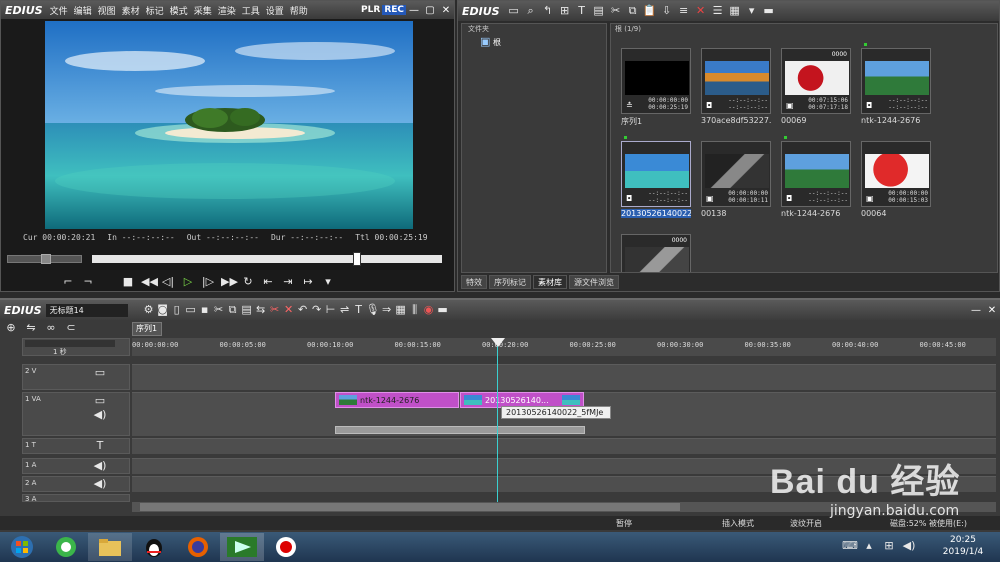 Image resolution: width=1000 pixels, height=562 pixels. I want to click on tab-effects: 特效, so click(474, 282).